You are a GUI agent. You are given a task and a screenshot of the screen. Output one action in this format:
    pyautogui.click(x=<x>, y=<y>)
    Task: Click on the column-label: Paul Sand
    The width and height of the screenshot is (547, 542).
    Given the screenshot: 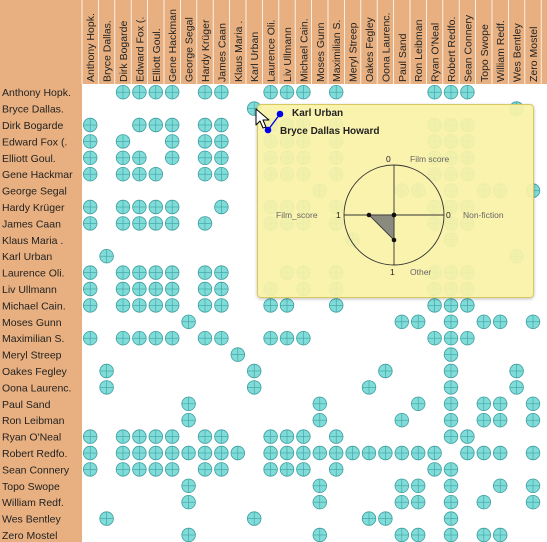 What is the action you would take?
    pyautogui.click(x=403, y=57)
    